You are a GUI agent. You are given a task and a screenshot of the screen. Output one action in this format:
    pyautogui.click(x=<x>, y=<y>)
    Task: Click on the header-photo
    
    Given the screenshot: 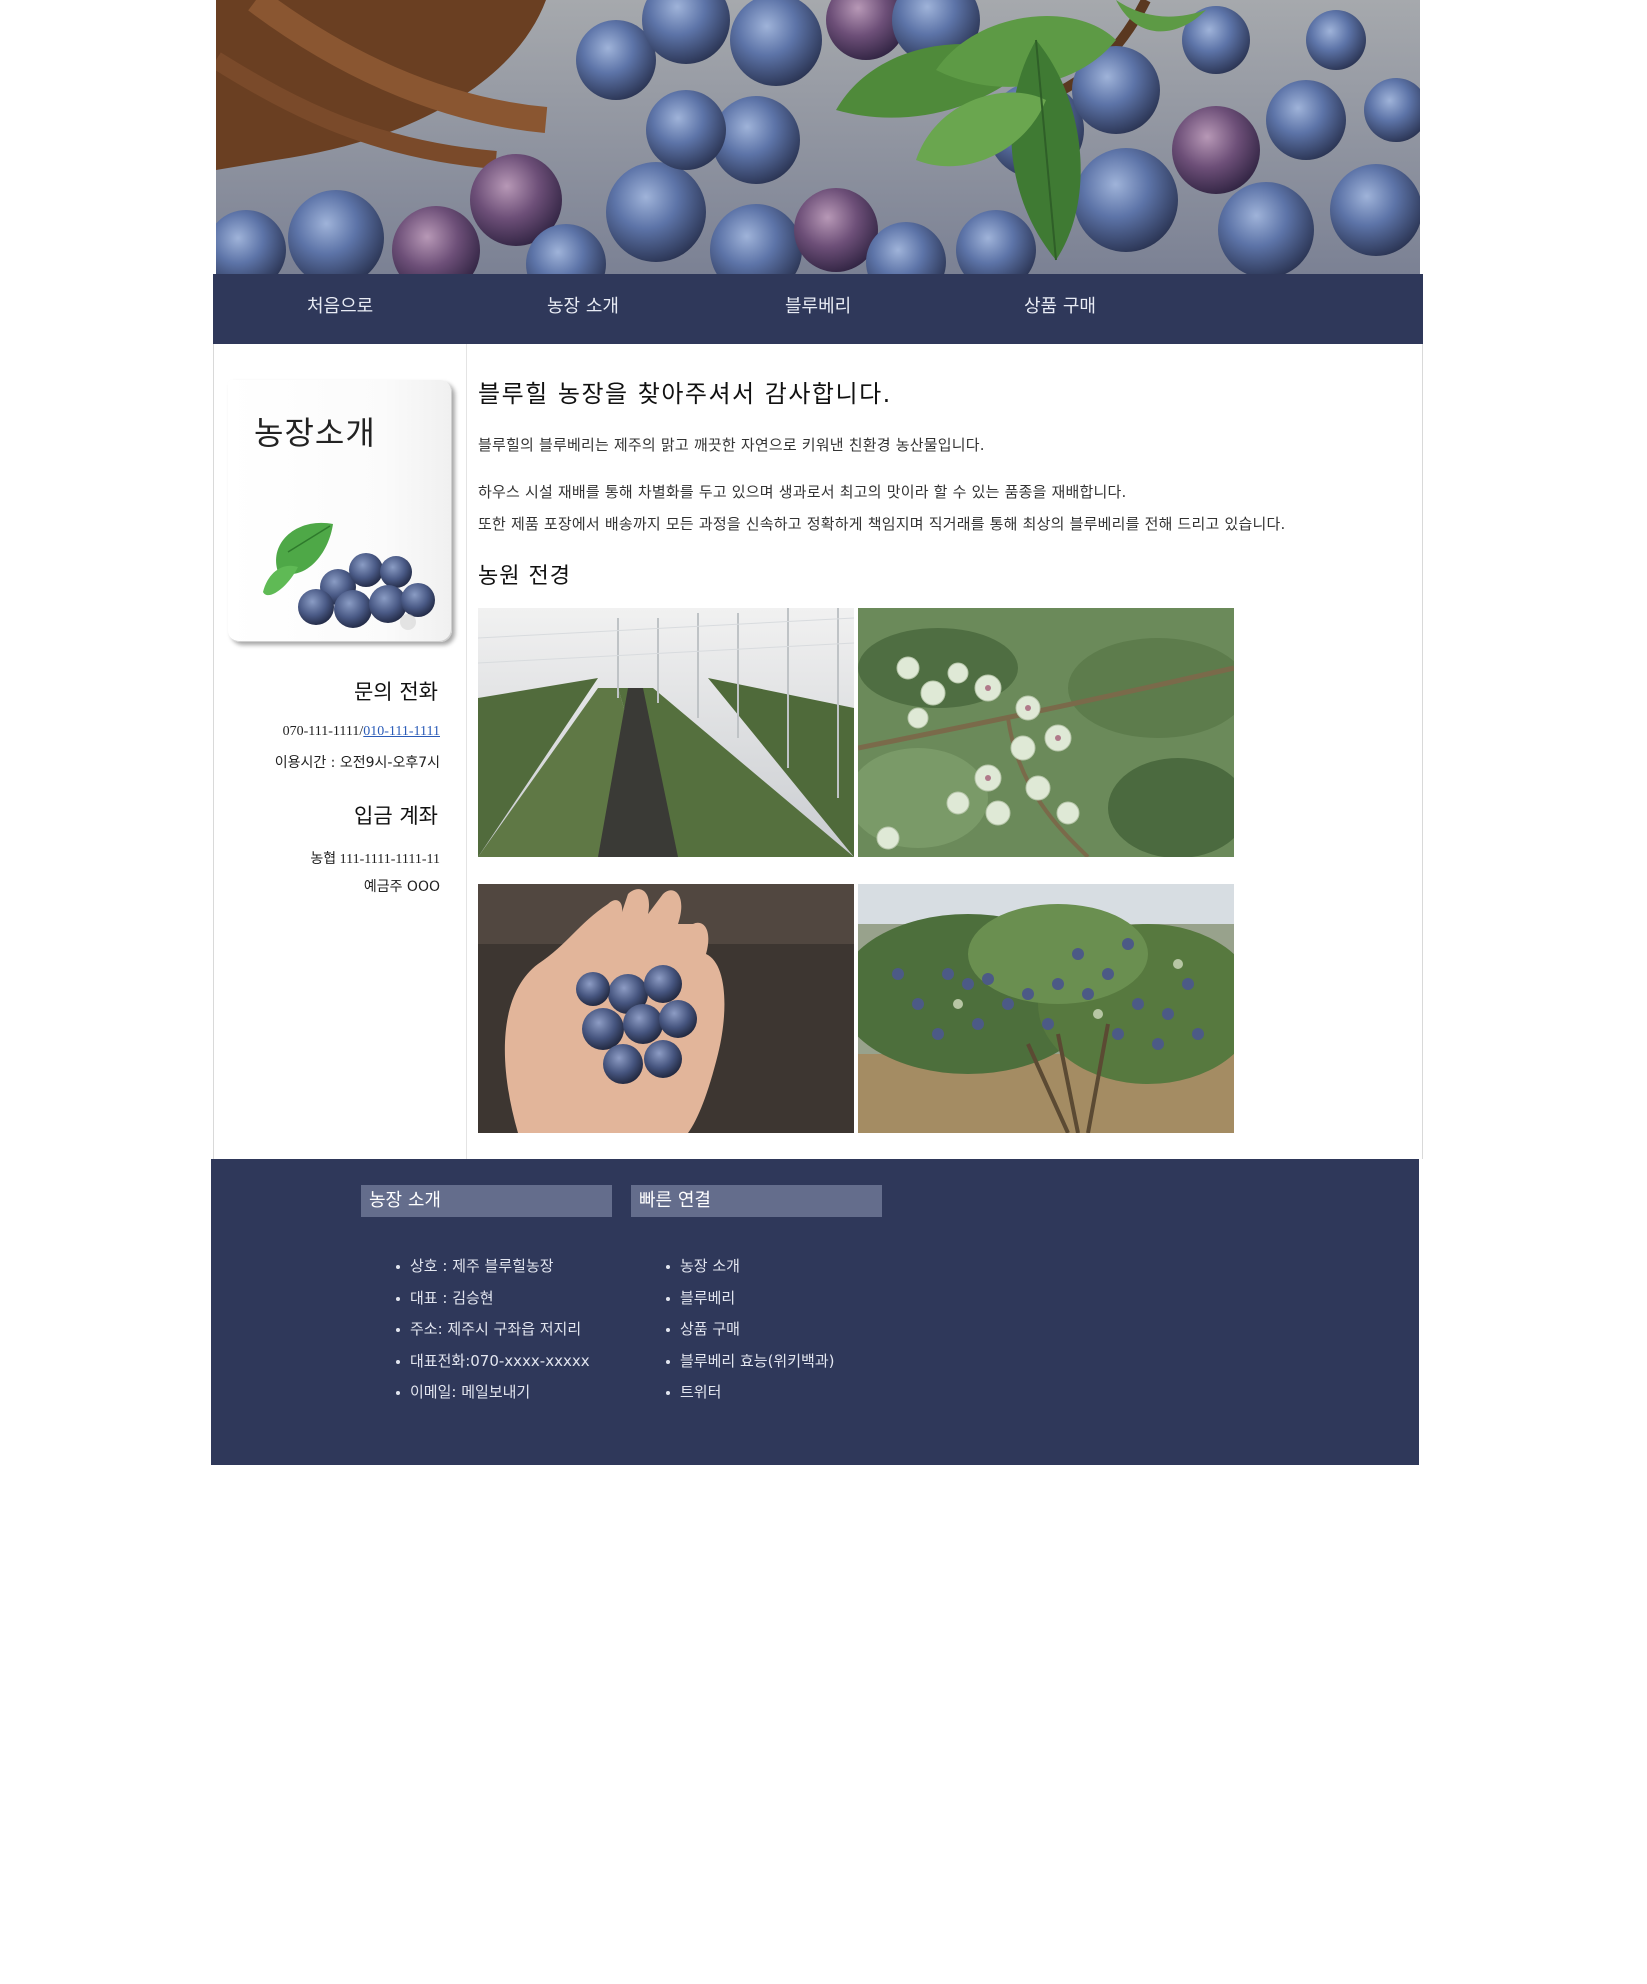 What is the action you would take?
    pyautogui.click(x=818, y=137)
    